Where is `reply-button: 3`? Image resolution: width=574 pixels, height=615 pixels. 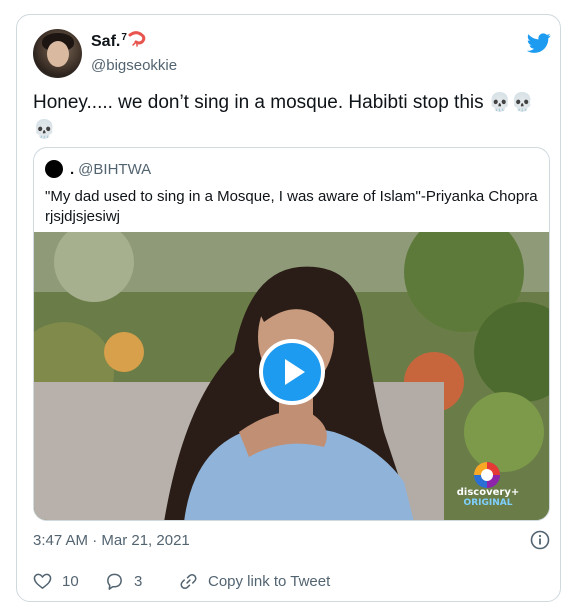
reply-button: 3 is located at coordinates (123, 581).